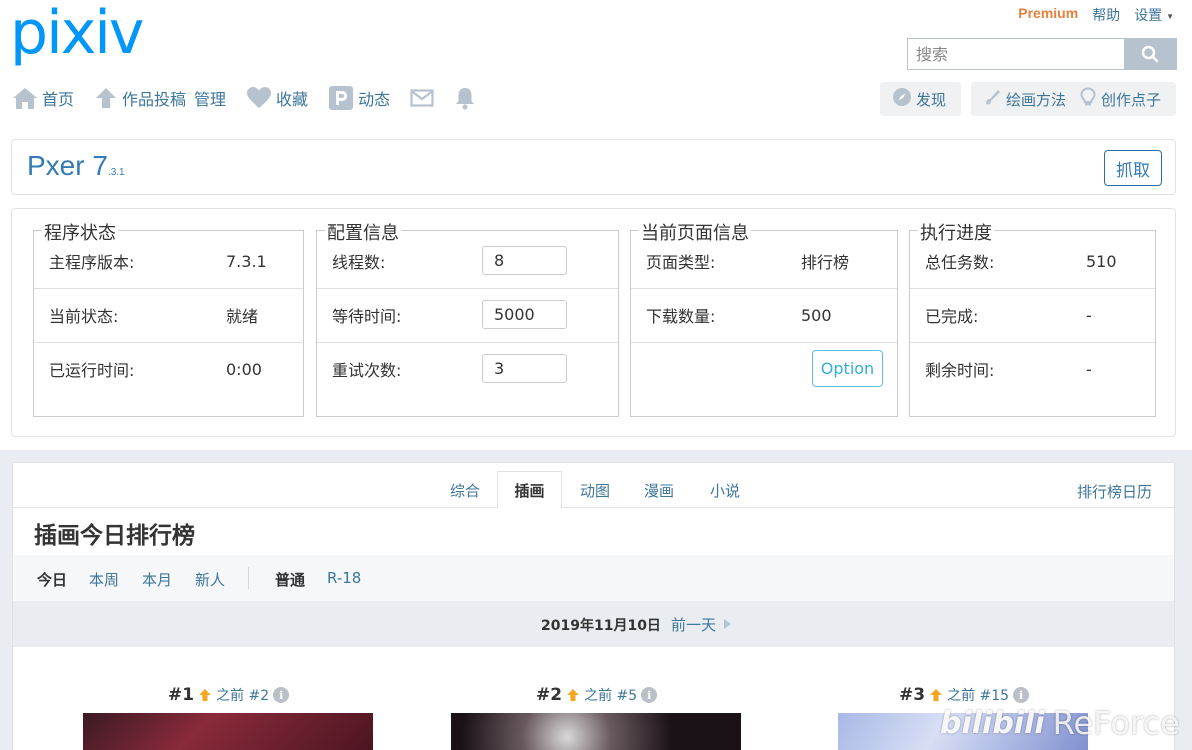 The height and width of the screenshot is (750, 1192). I want to click on pxer-version: .3.1, so click(116, 172).